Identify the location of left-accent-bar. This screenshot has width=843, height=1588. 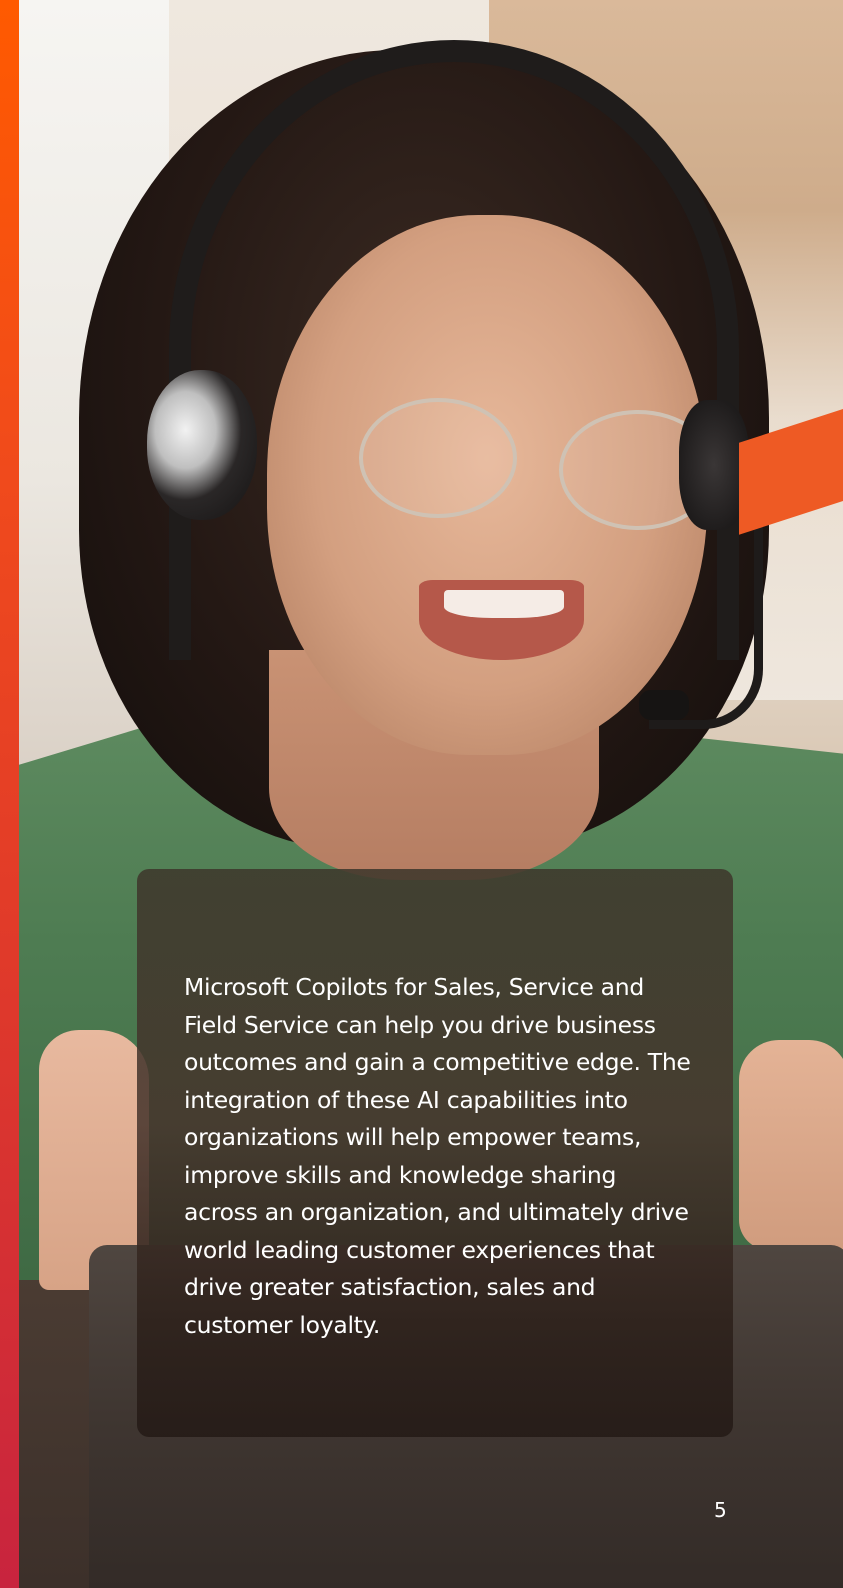
(9, 794).